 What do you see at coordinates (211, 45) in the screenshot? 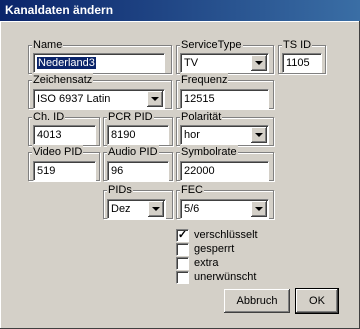
I see `service-type-label: ServiceType` at bounding box center [211, 45].